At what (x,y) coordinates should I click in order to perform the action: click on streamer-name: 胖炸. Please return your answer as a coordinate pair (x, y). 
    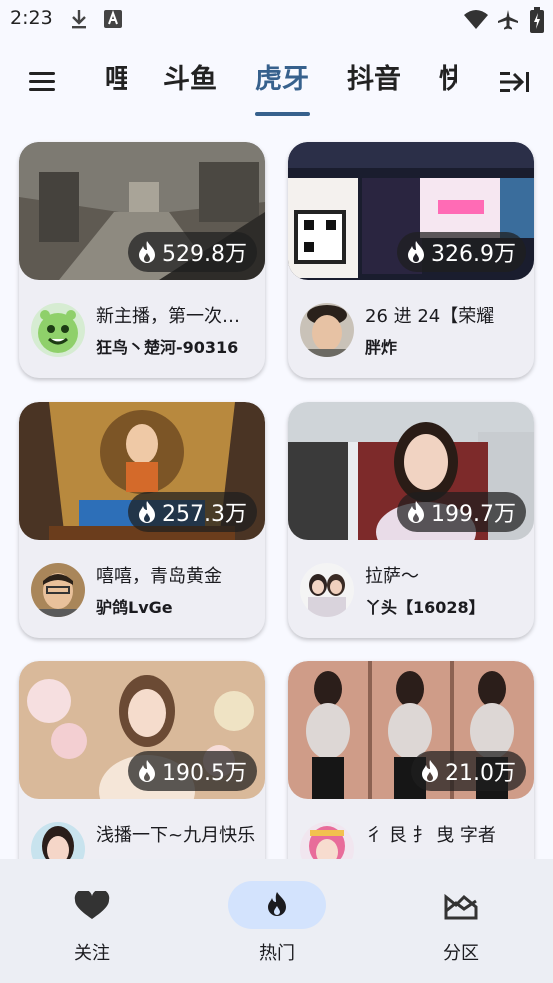
    Looking at the image, I should click on (381, 347).